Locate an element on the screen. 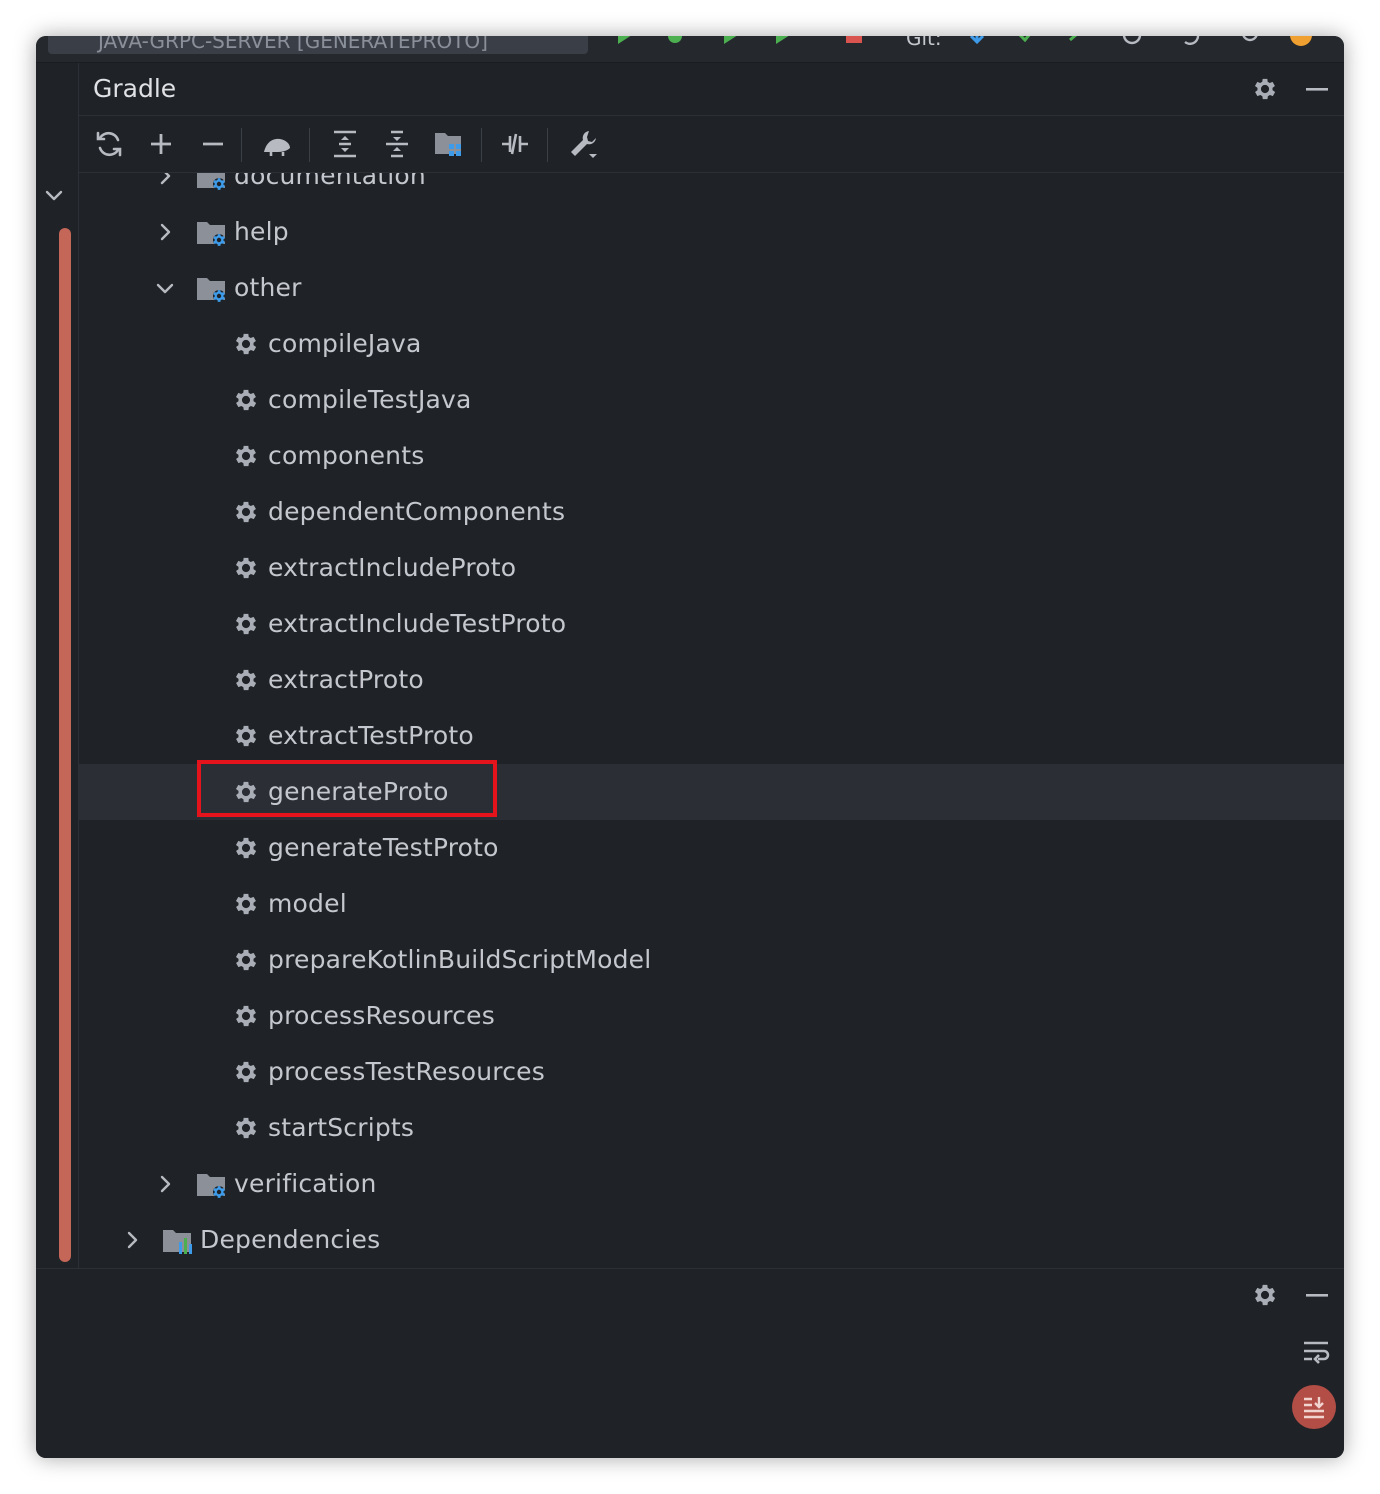 This screenshot has width=1380, height=1494. git-update-icon is located at coordinates (977, 41).